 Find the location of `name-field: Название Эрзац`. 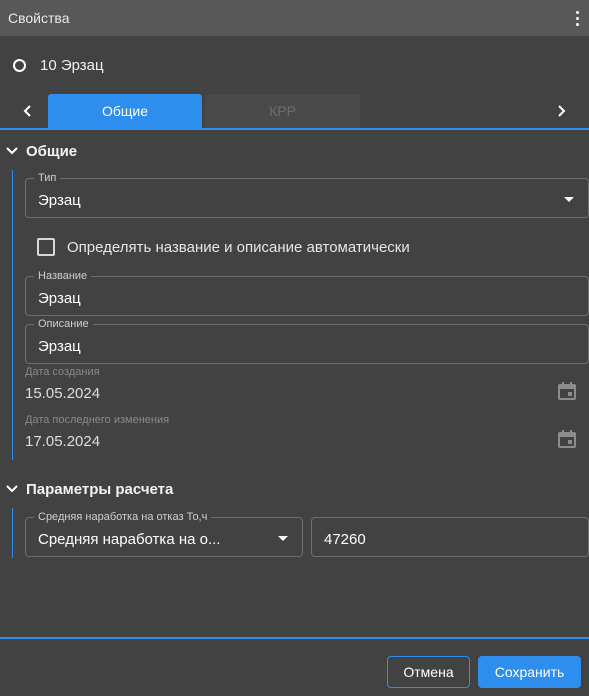

name-field: Название Эрзац is located at coordinates (307, 292).